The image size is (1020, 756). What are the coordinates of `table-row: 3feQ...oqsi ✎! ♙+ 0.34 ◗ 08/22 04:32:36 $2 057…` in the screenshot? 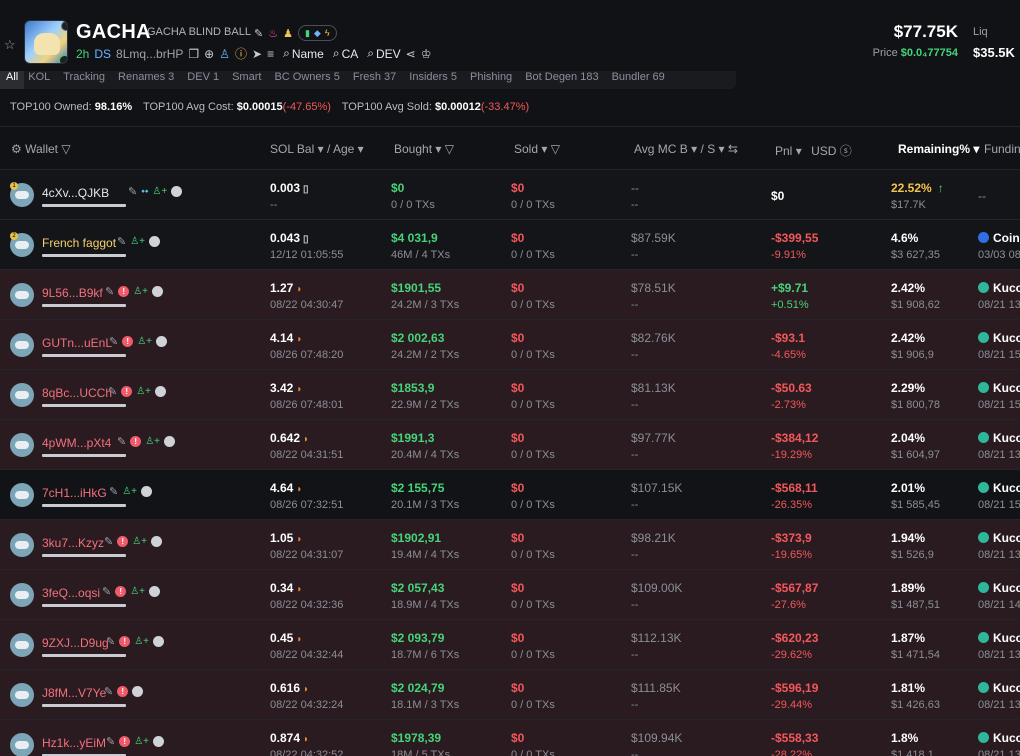 It's located at (510, 595).